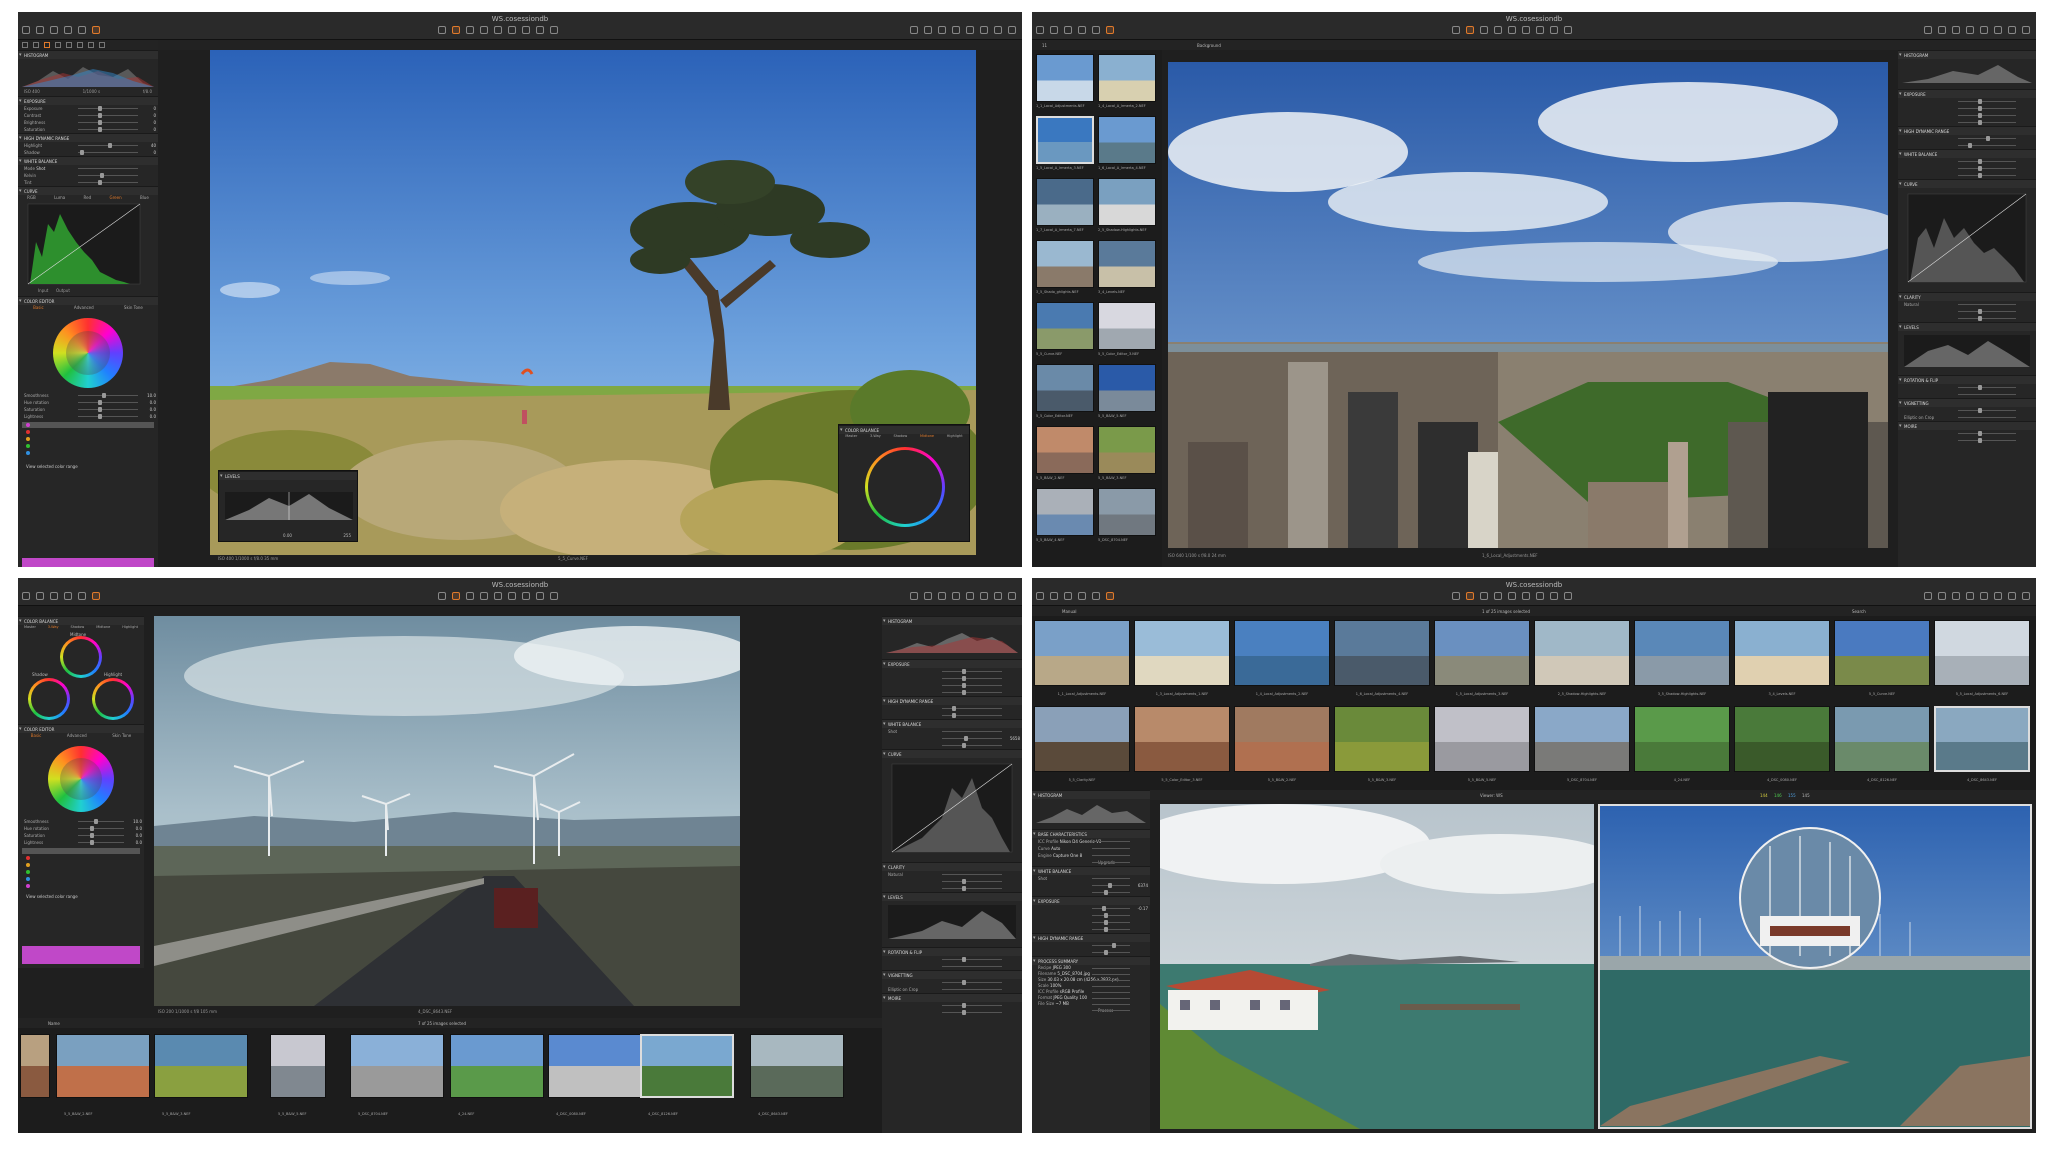  What do you see at coordinates (1091, 892) in the screenshot?
I see `tint-slider` at bounding box center [1091, 892].